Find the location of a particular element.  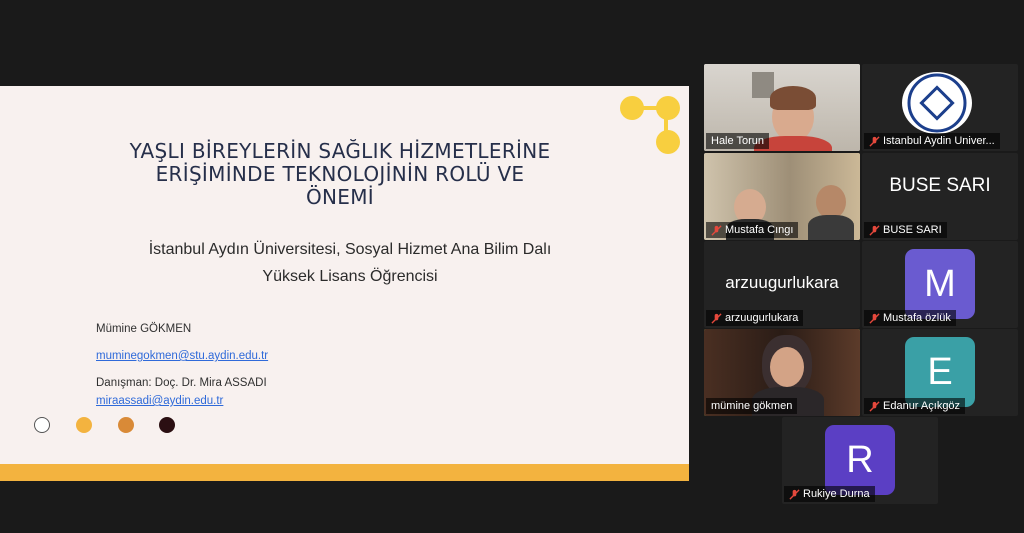

participant-name-tag: Edanur Açıkgöz is located at coordinates (915, 406).